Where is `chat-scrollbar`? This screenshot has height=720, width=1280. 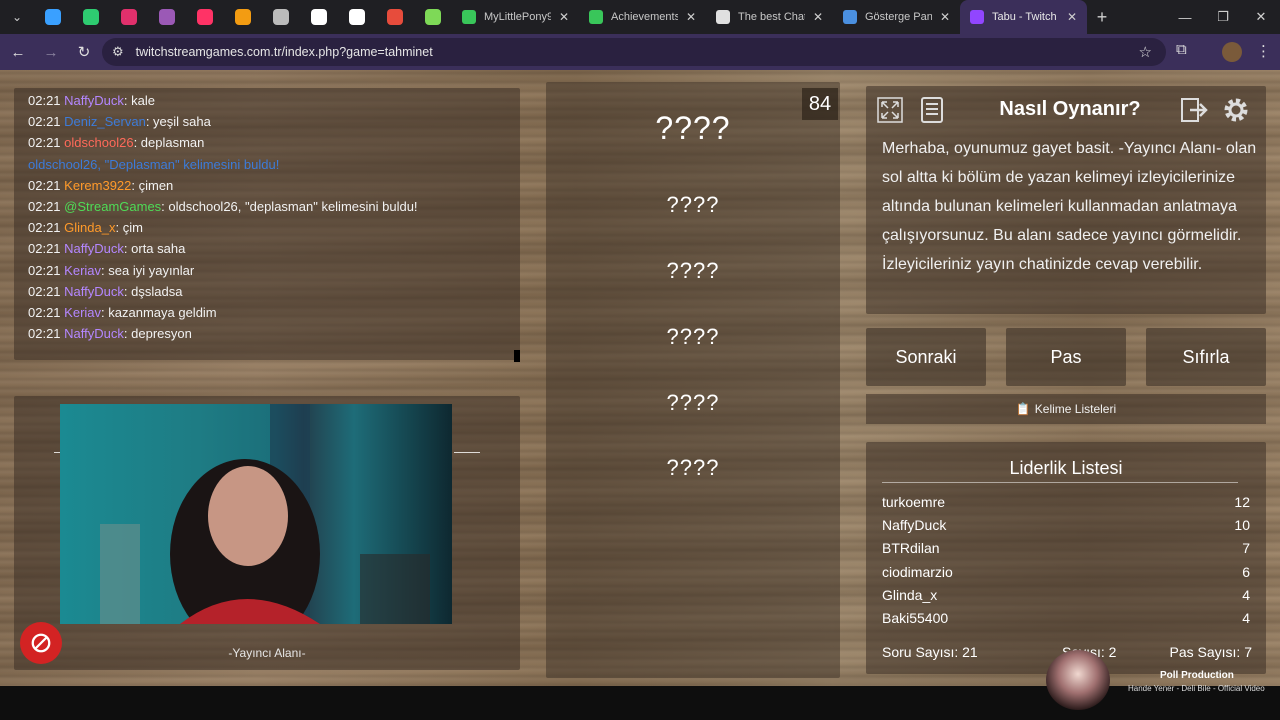 chat-scrollbar is located at coordinates (517, 356).